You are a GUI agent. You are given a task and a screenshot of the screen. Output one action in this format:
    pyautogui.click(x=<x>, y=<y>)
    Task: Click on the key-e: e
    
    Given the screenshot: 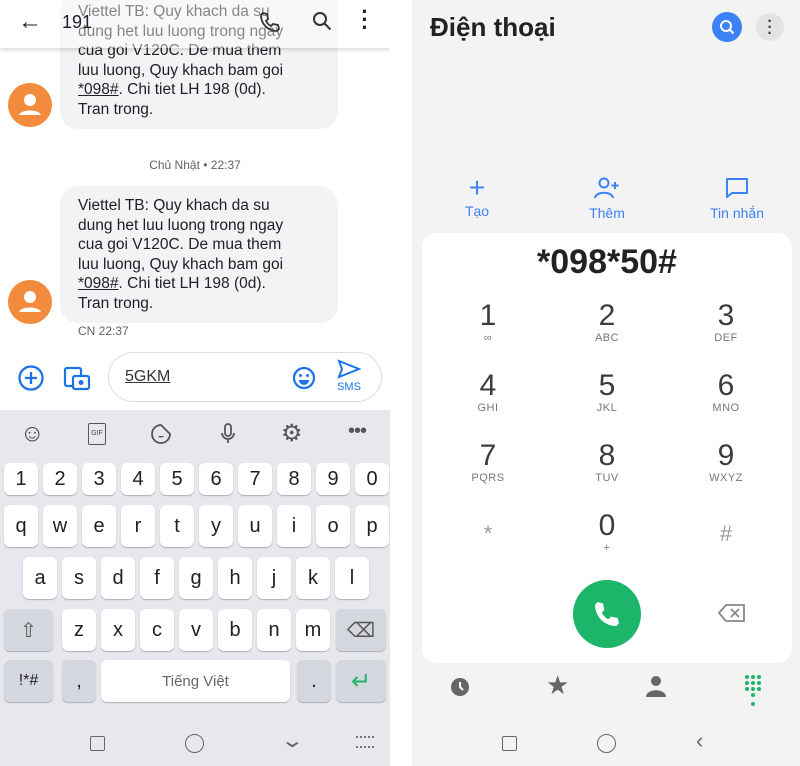 What is the action you would take?
    pyautogui.click(x=99, y=526)
    